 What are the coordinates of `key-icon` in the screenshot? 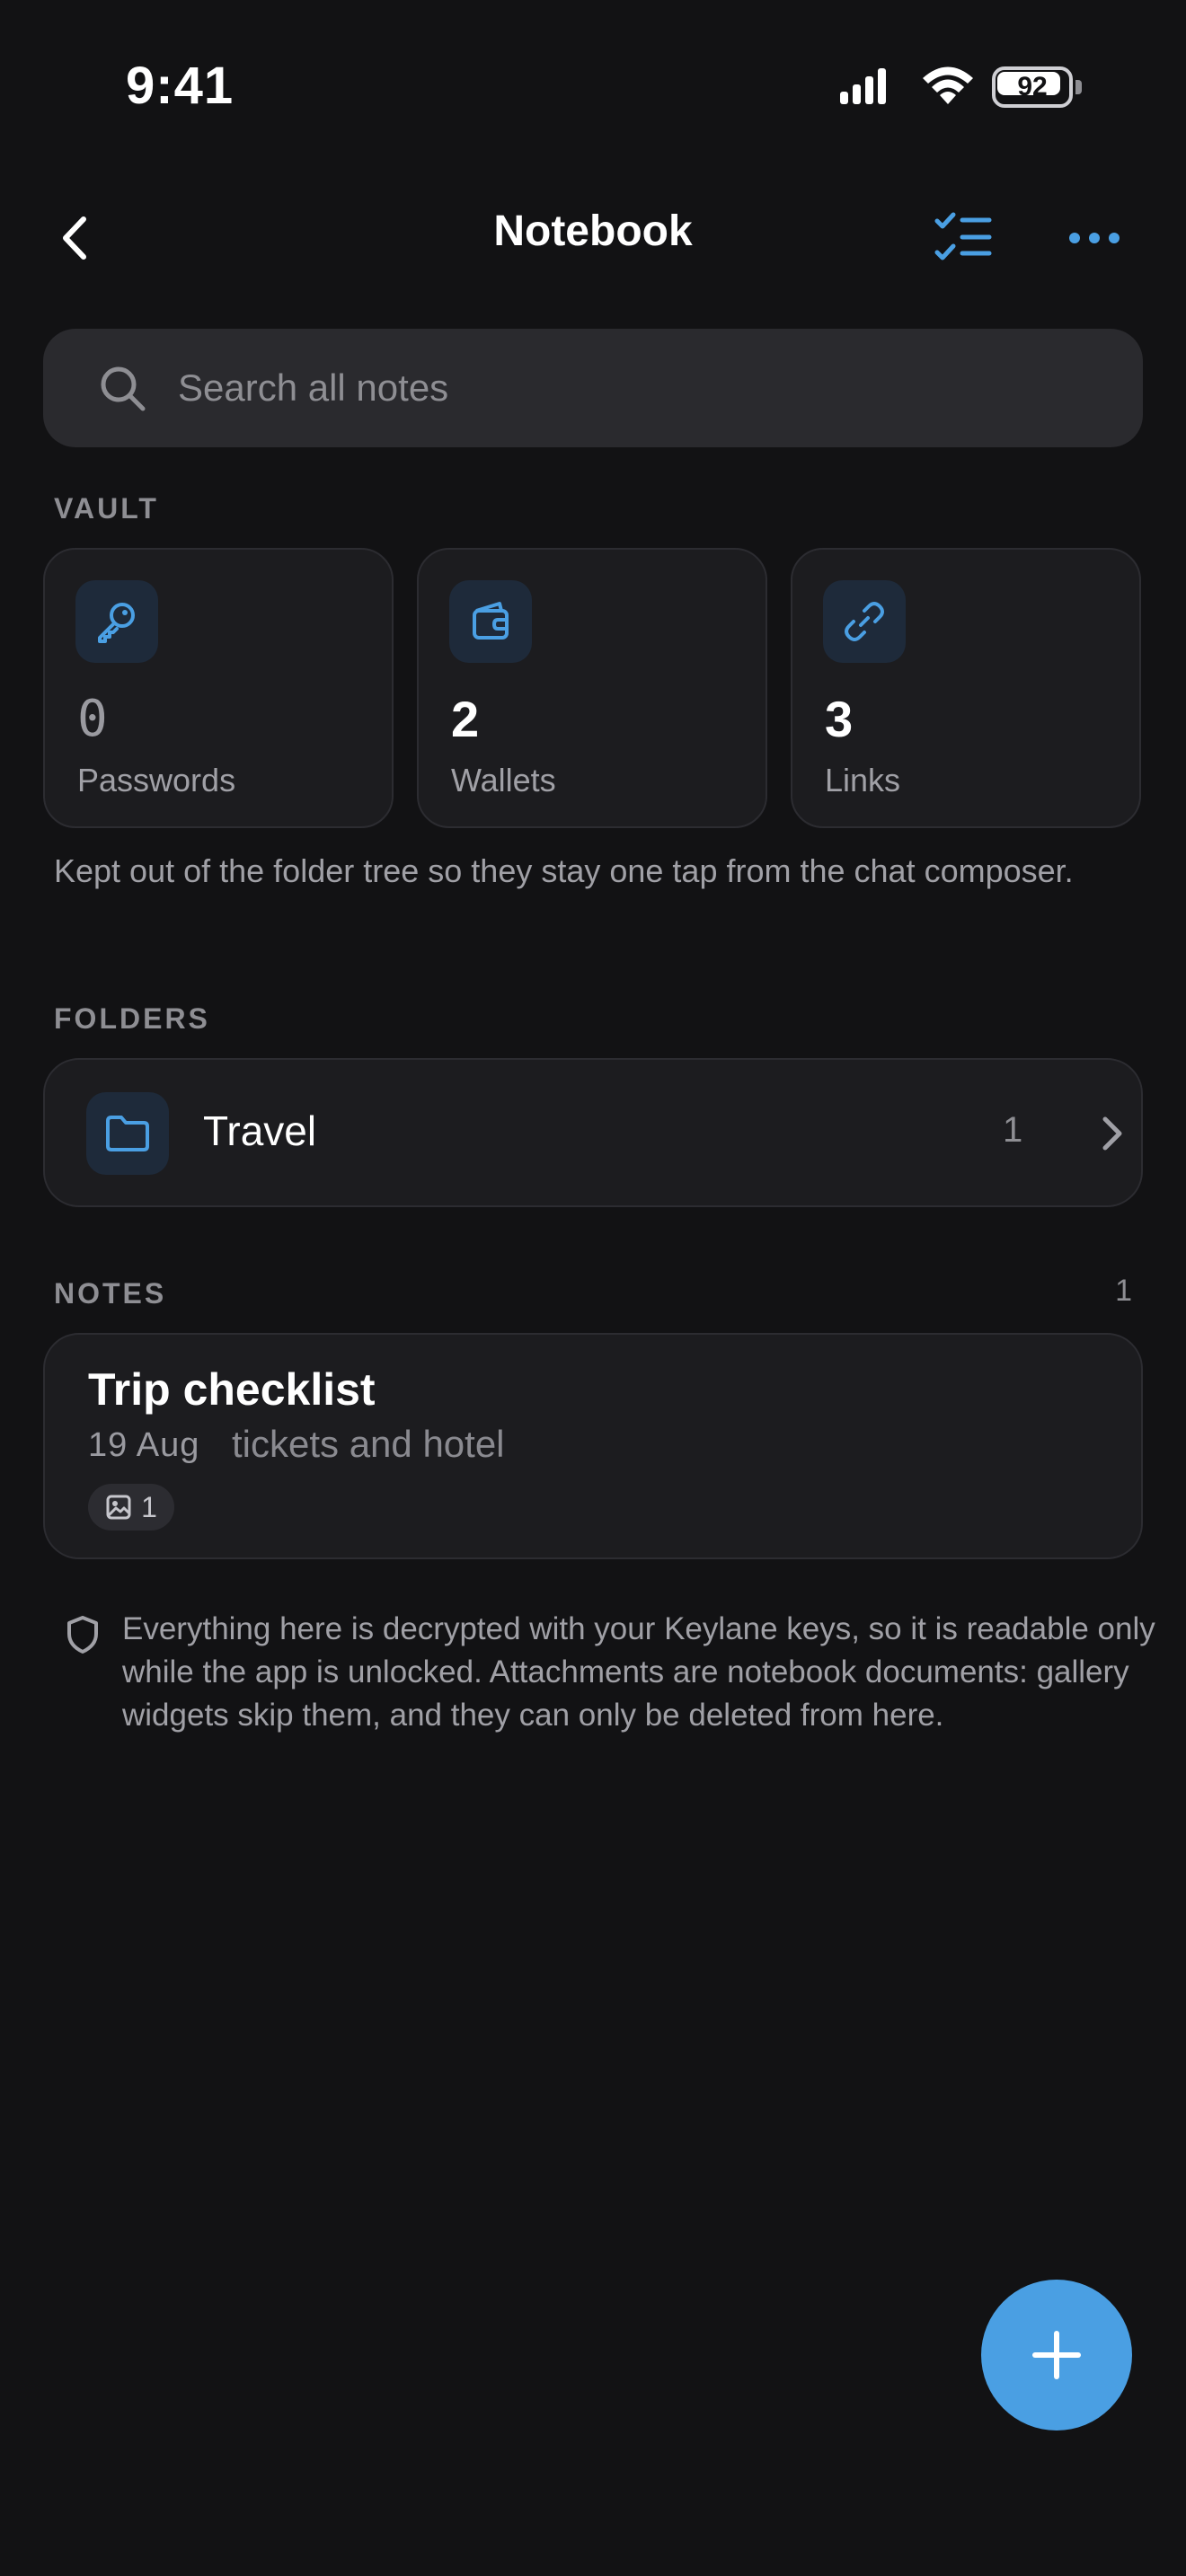 It's located at (116, 623).